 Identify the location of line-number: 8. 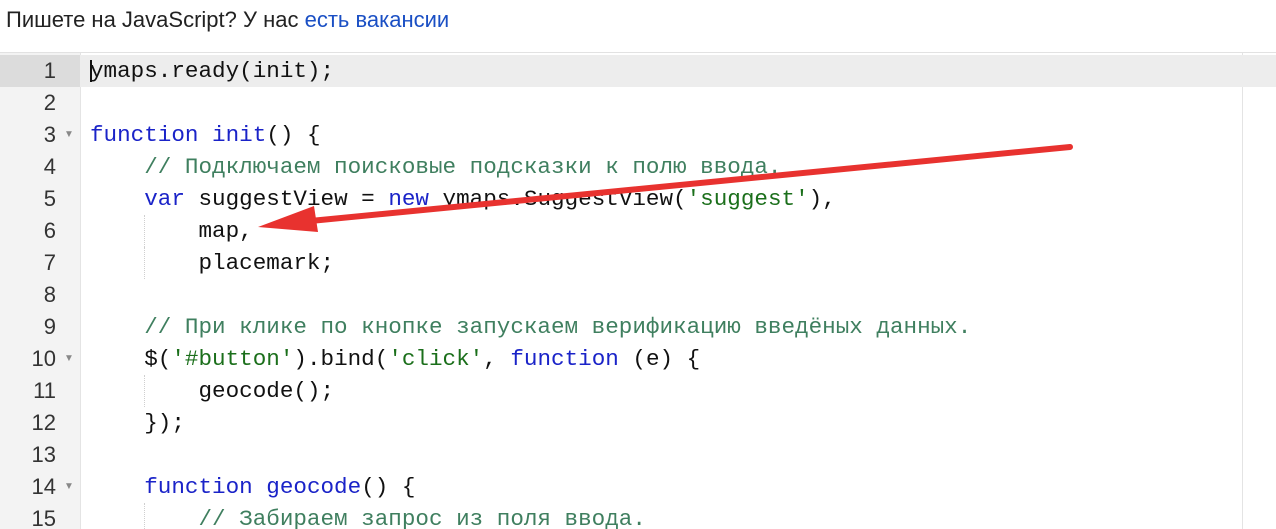
(49, 294).